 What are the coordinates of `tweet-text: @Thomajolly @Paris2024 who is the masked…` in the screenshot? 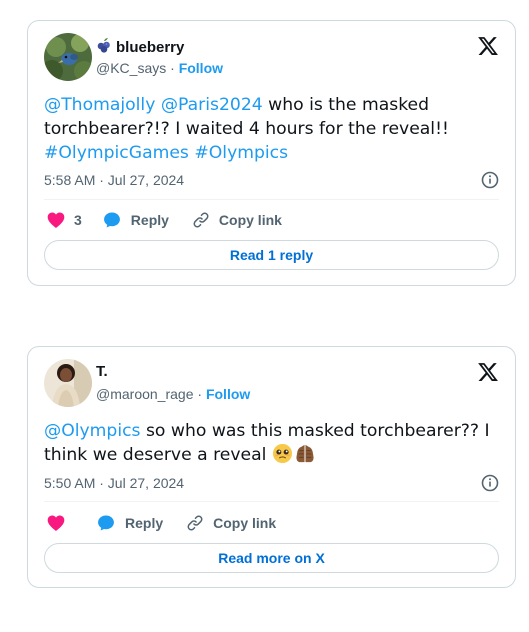 It's located at (270, 129).